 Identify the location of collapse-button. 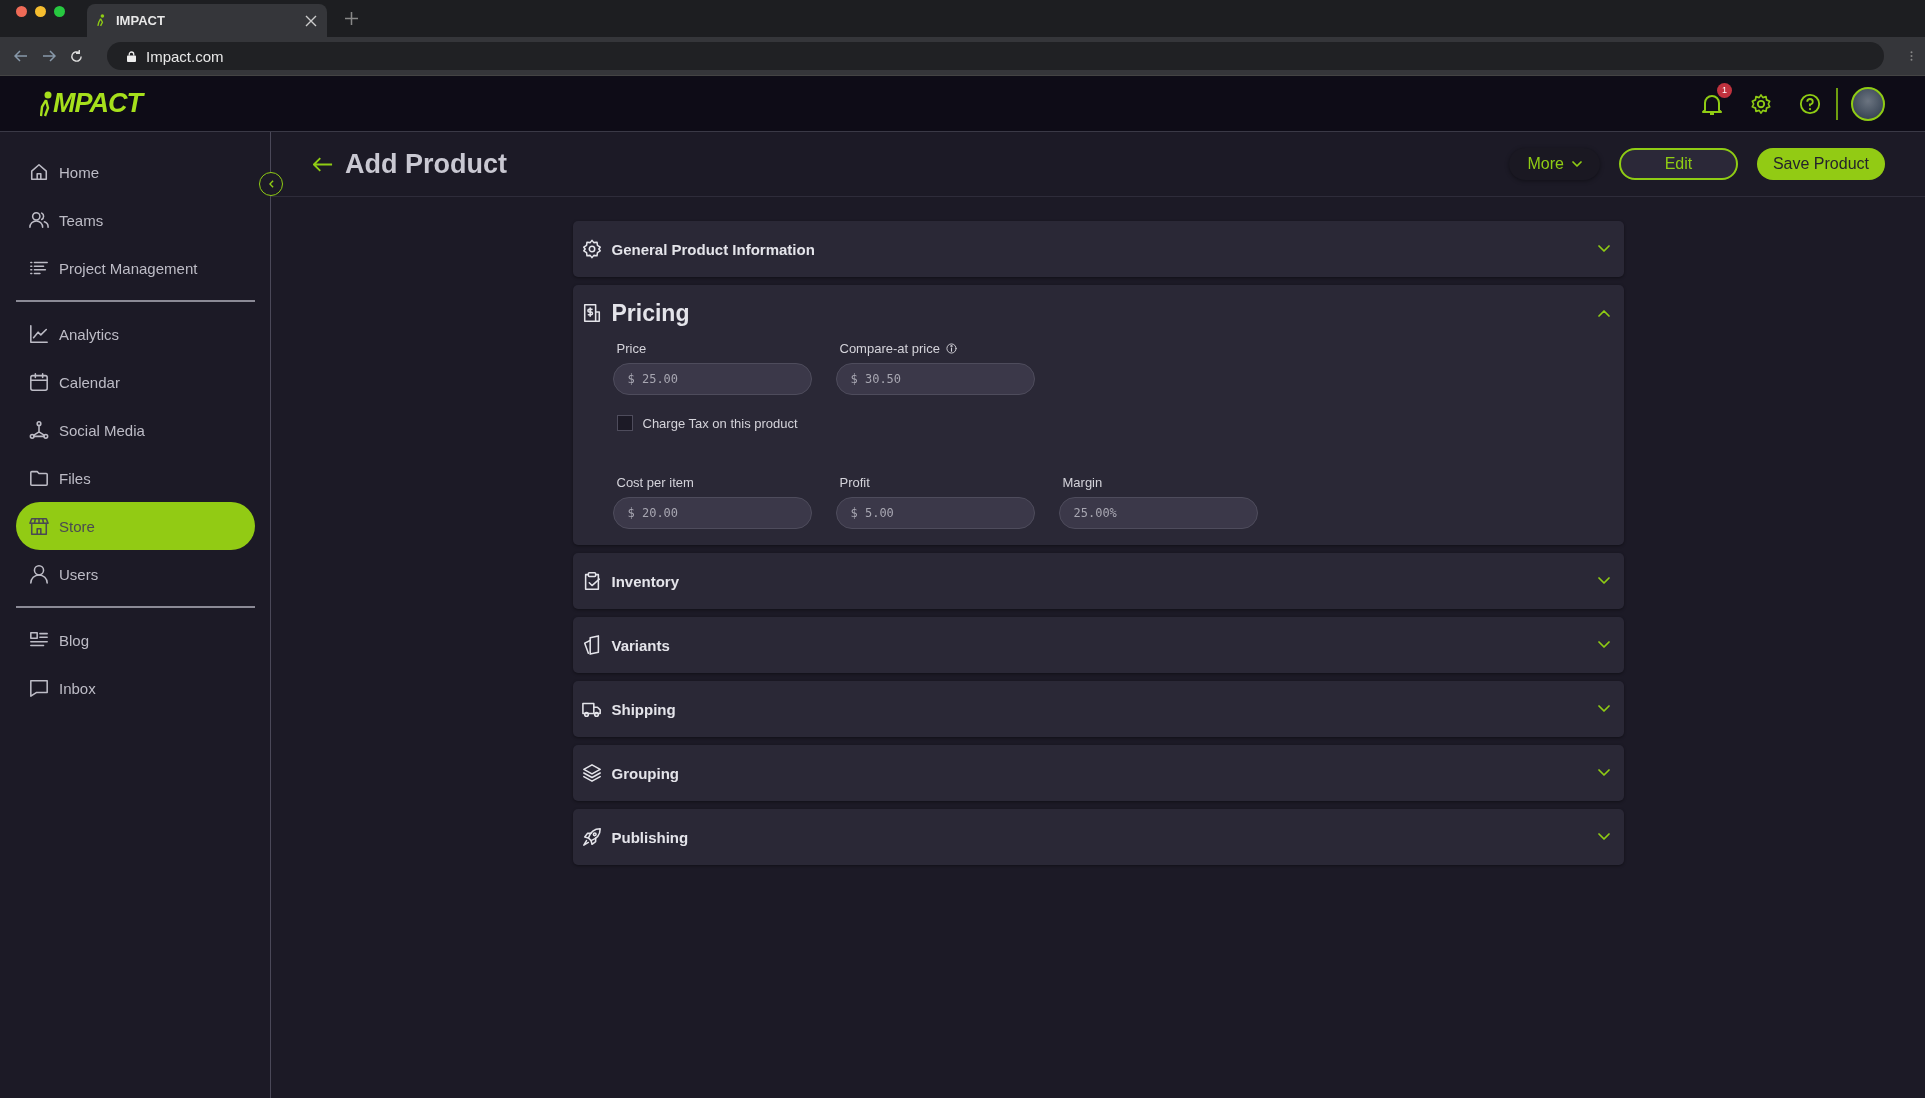
(271, 184).